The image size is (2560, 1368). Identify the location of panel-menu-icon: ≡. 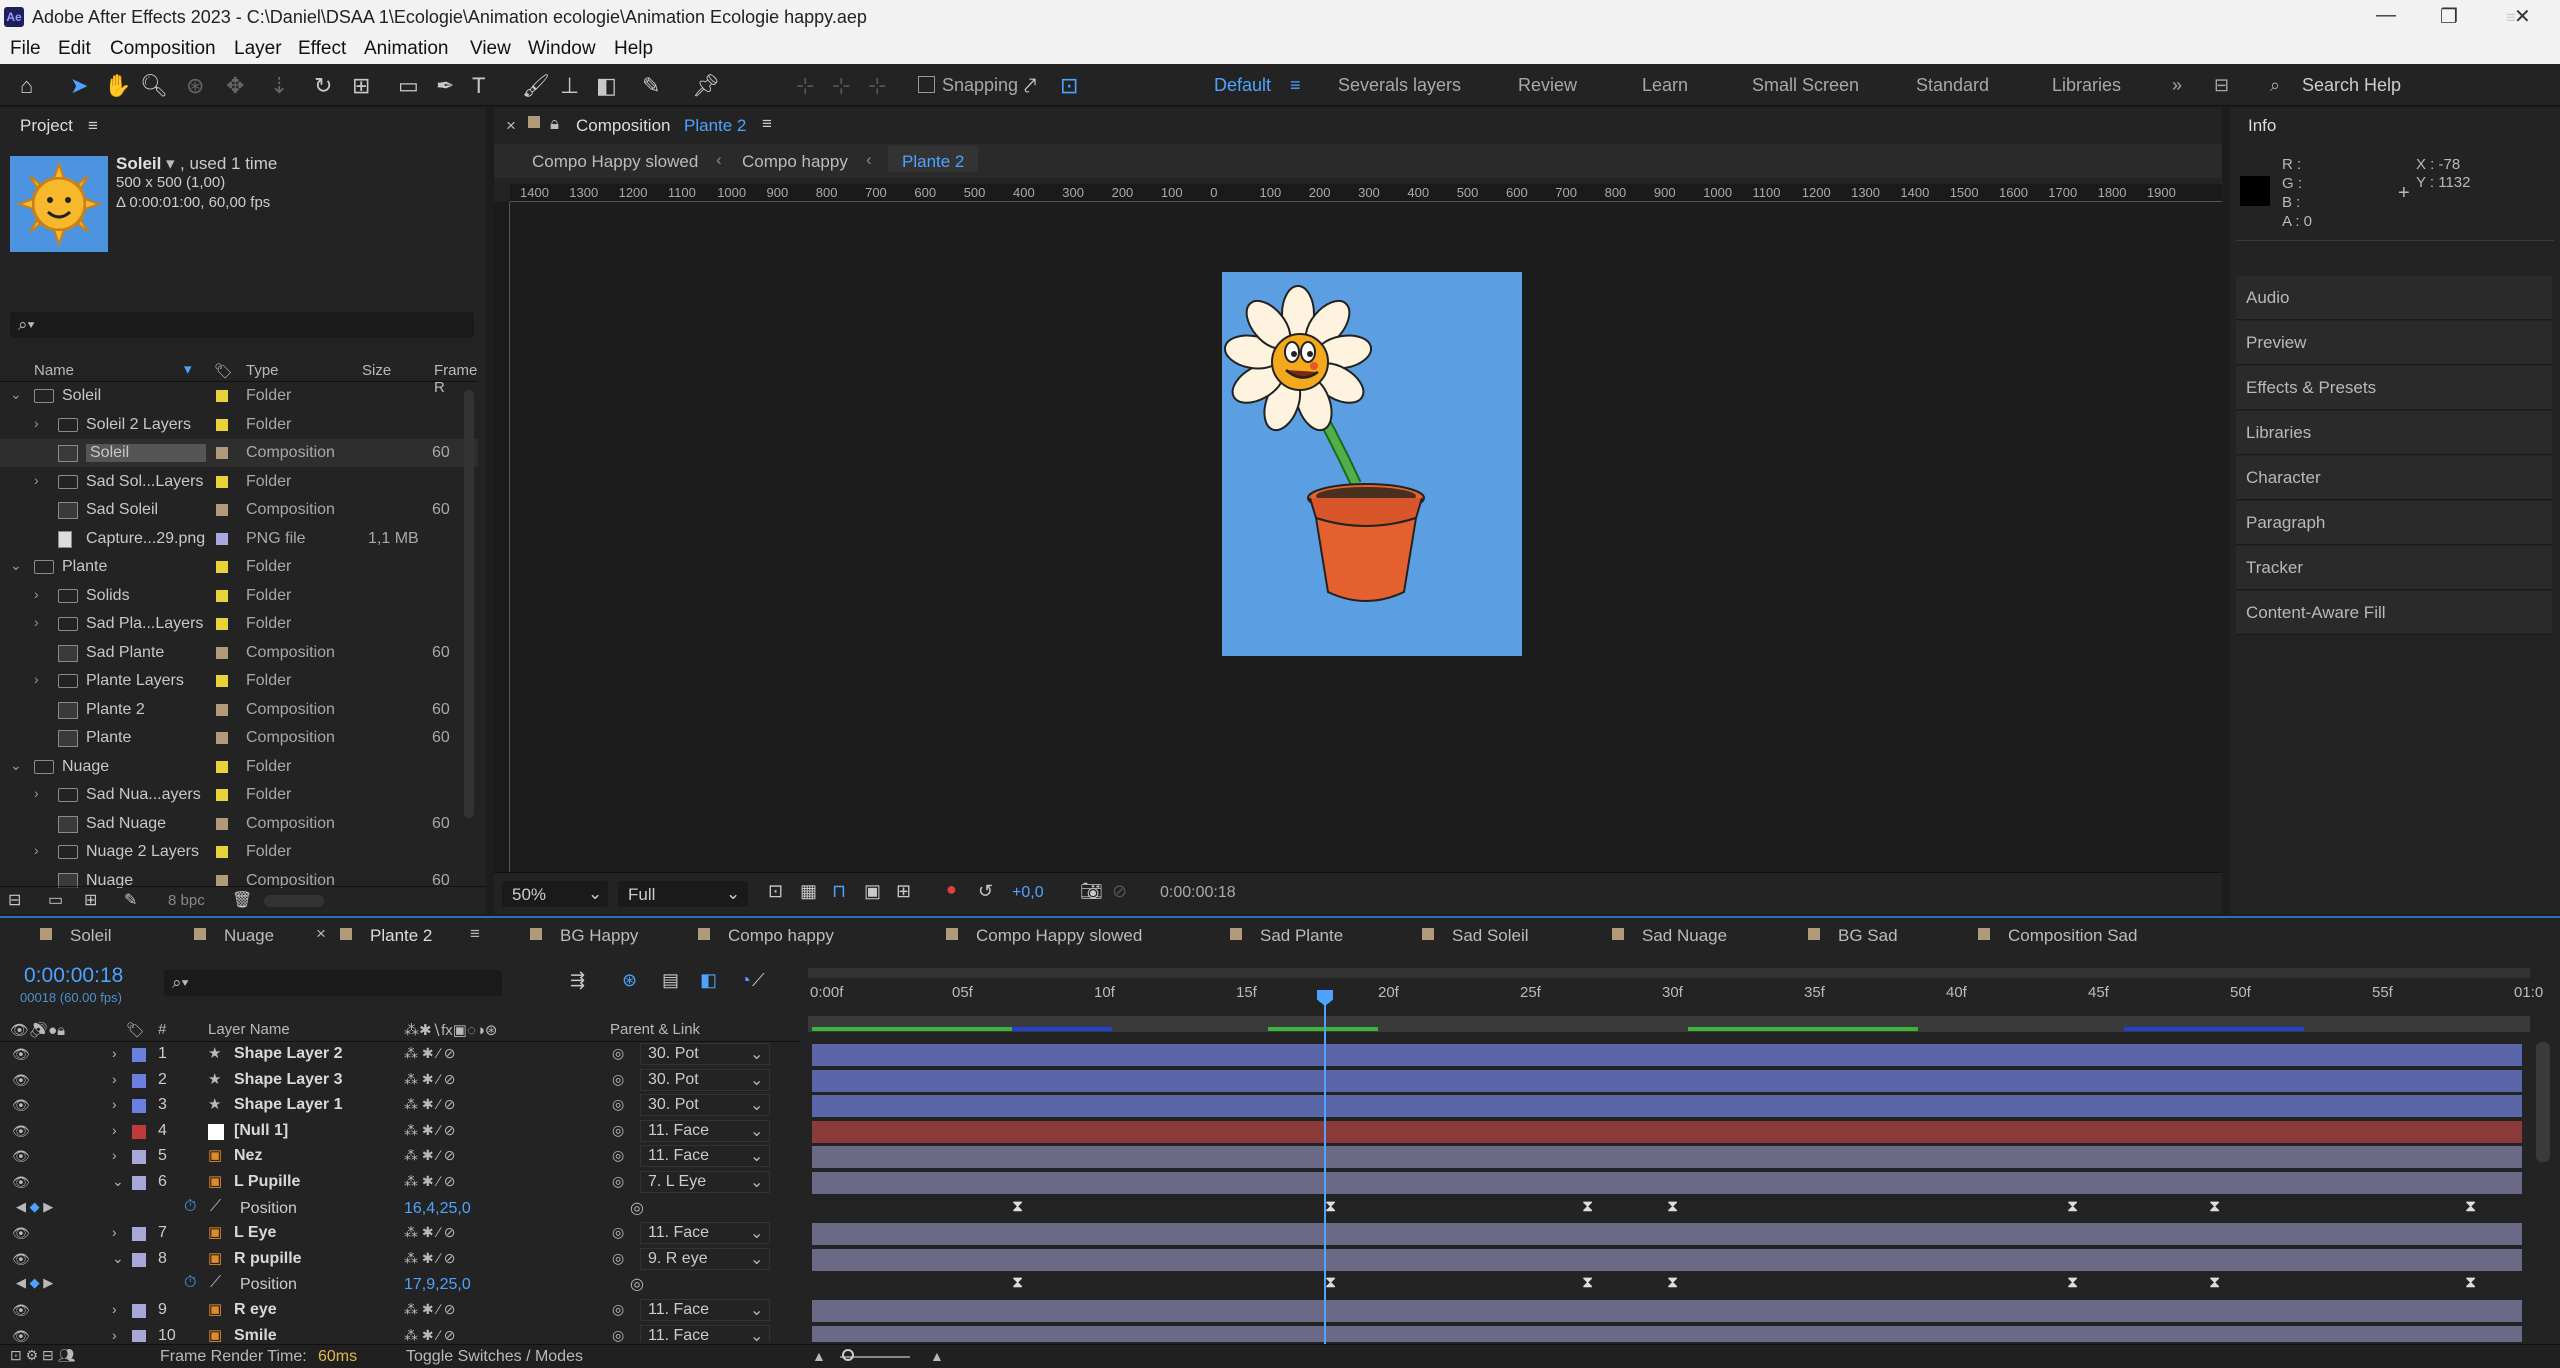
(93, 126).